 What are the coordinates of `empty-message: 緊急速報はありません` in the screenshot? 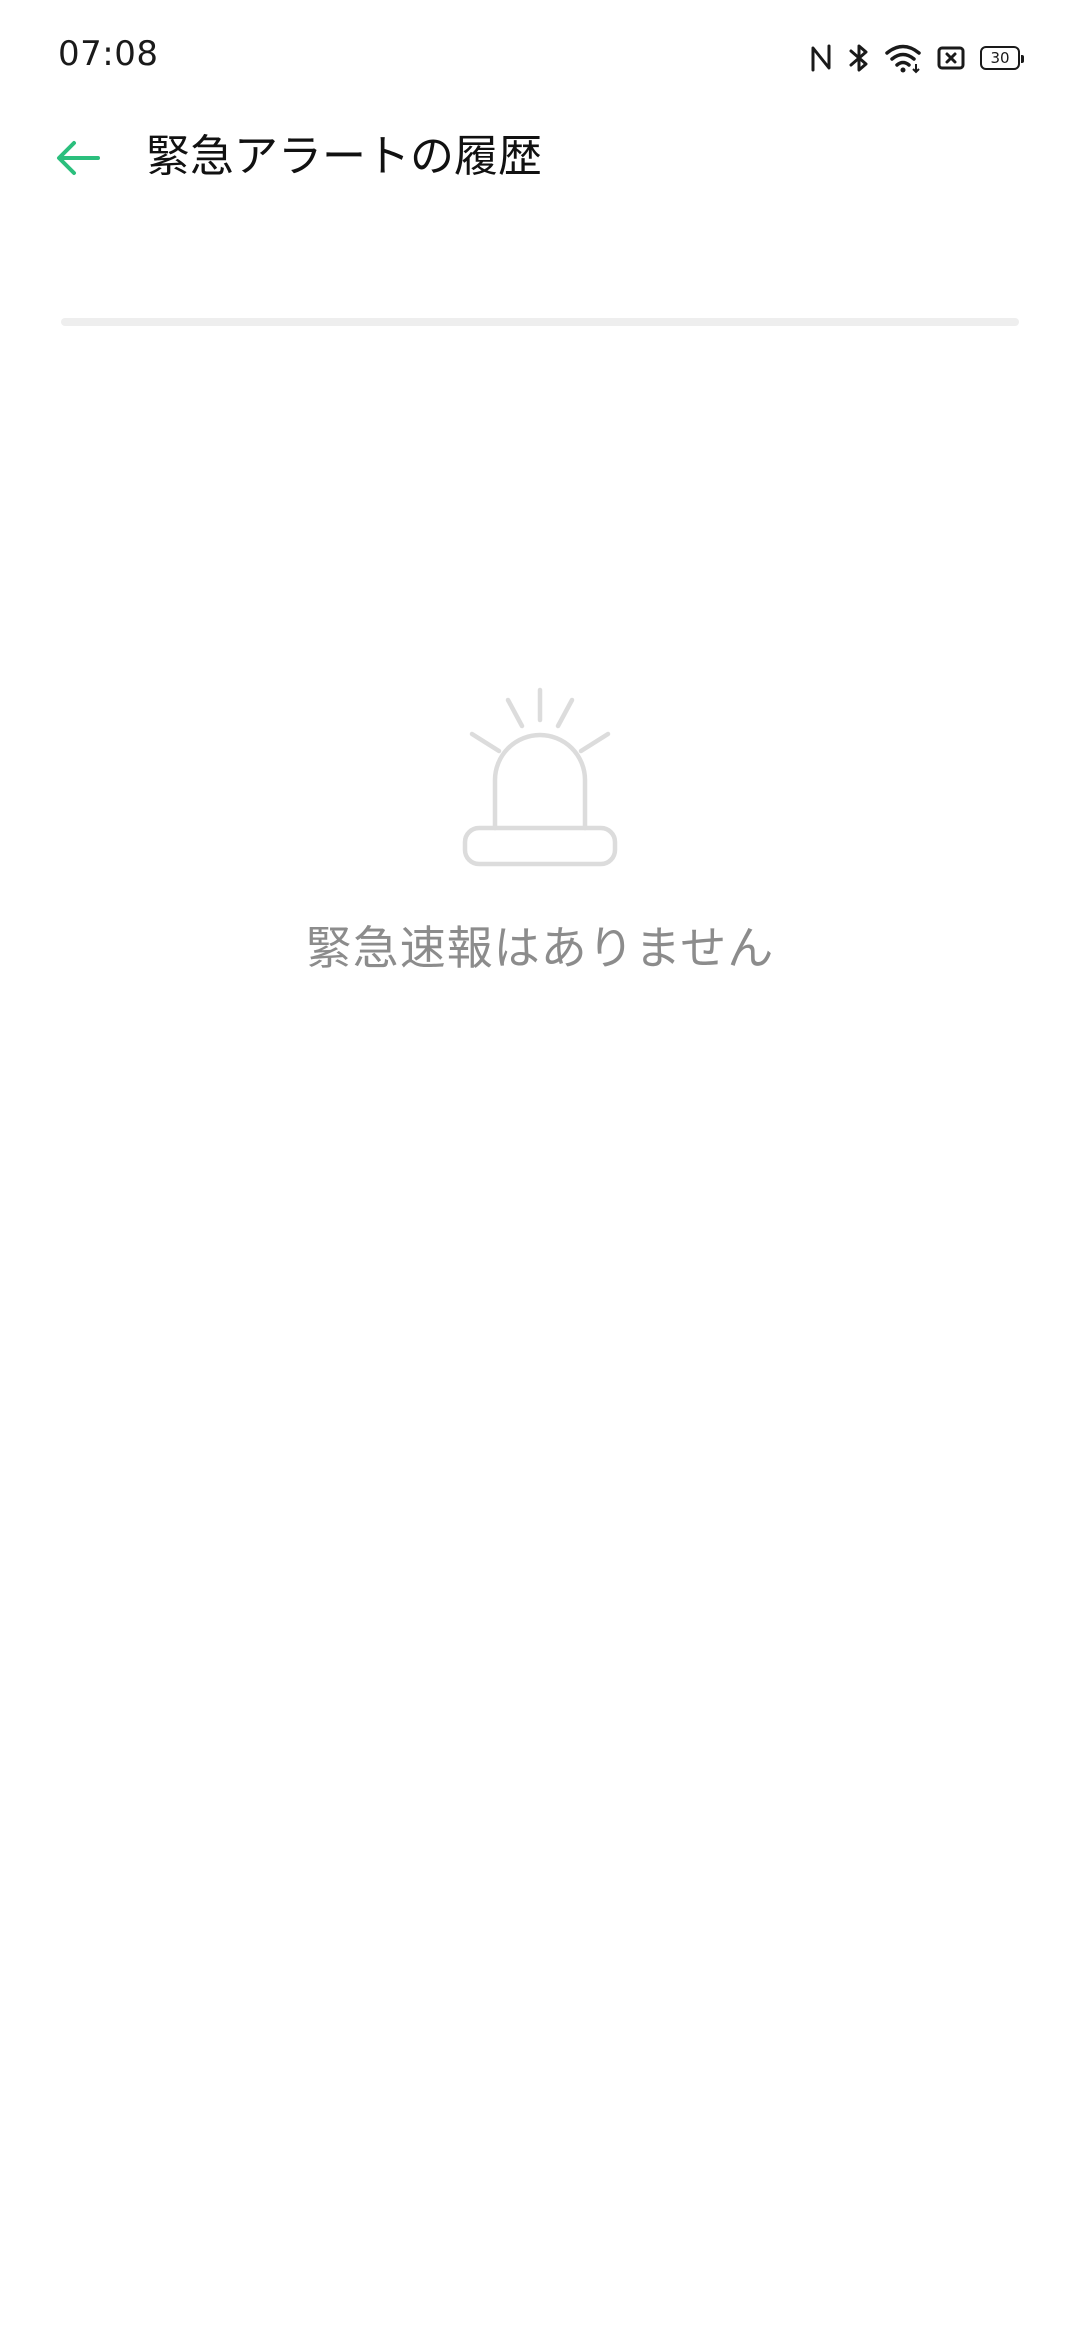 It's located at (540, 948).